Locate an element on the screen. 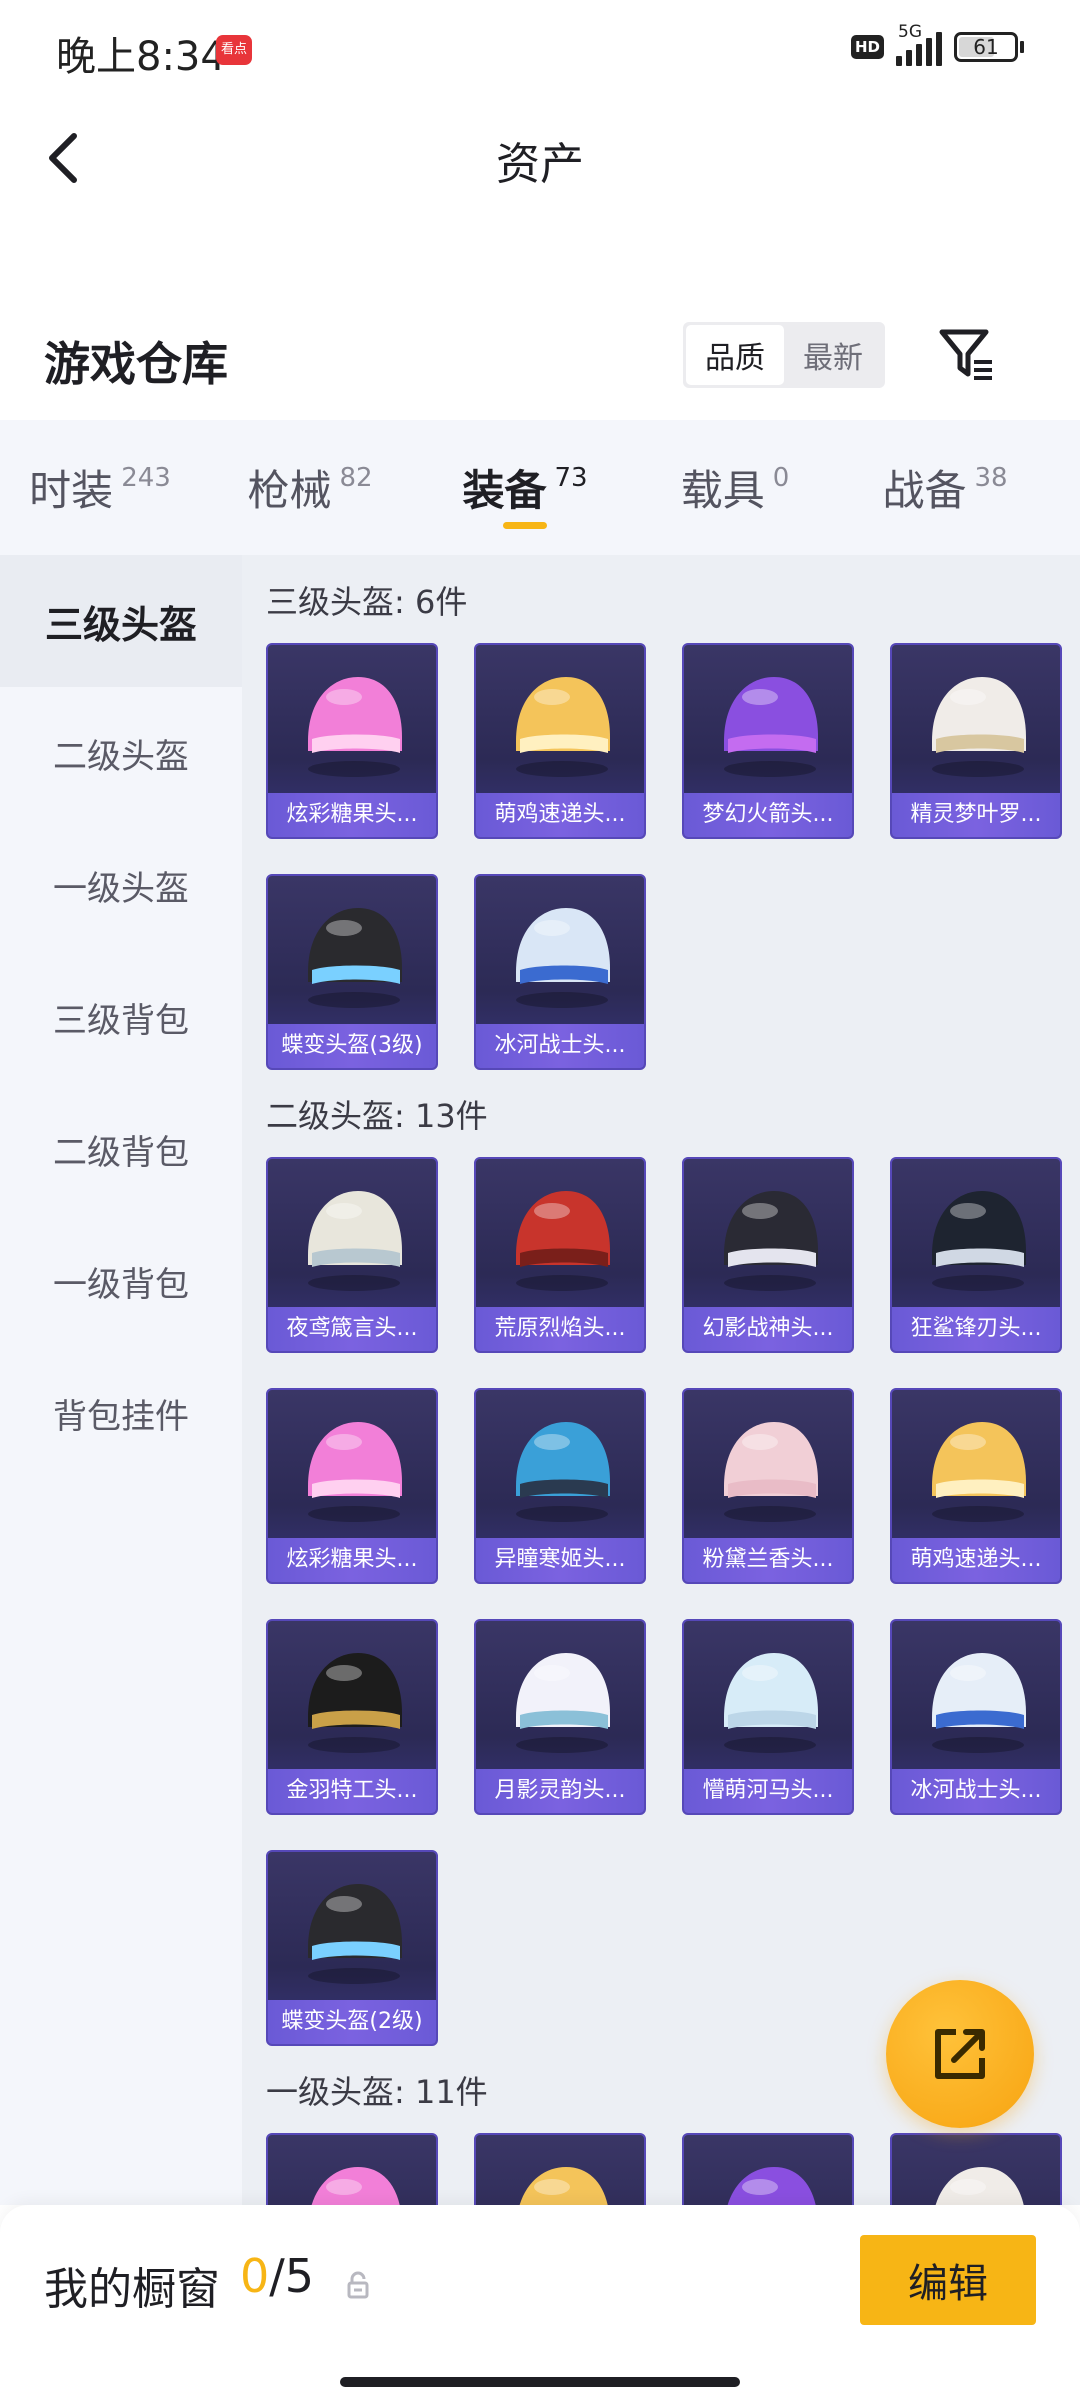 Image resolution: width=1080 pixels, height=2400 pixels. filter-button is located at coordinates (966, 354).